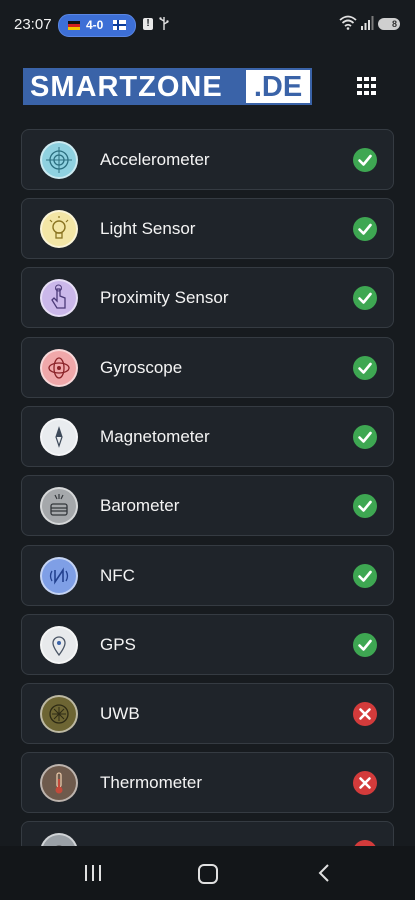 Image resolution: width=415 pixels, height=900 pixels. Describe the element at coordinates (119, 25) in the screenshot. I see `finland-flag-icon` at that location.